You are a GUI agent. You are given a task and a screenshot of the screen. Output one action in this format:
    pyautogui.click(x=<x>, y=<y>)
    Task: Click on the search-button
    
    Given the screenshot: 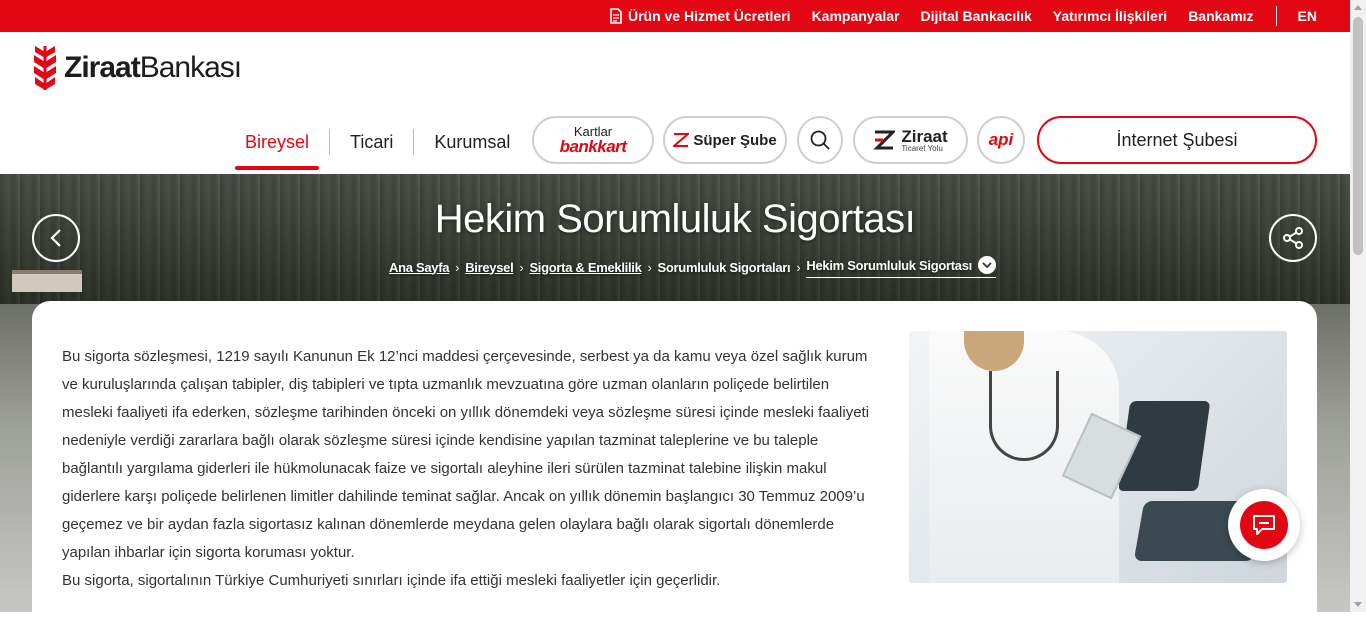 What is the action you would take?
    pyautogui.click(x=820, y=140)
    